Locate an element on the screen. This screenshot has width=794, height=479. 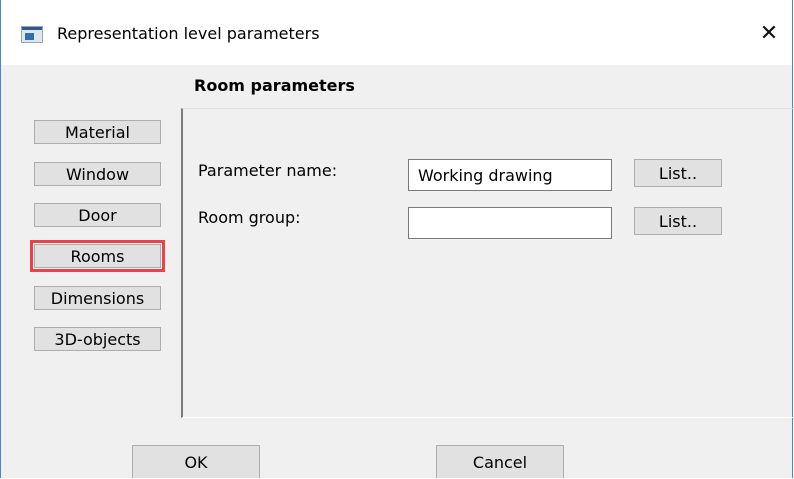
window-title: Representation level parameters is located at coordinates (188, 33).